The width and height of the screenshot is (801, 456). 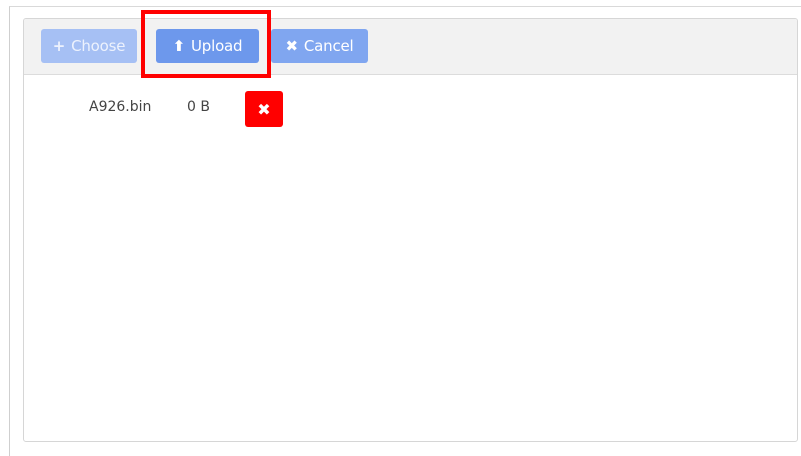 I want to click on choose-button: + Choose, so click(x=89, y=46).